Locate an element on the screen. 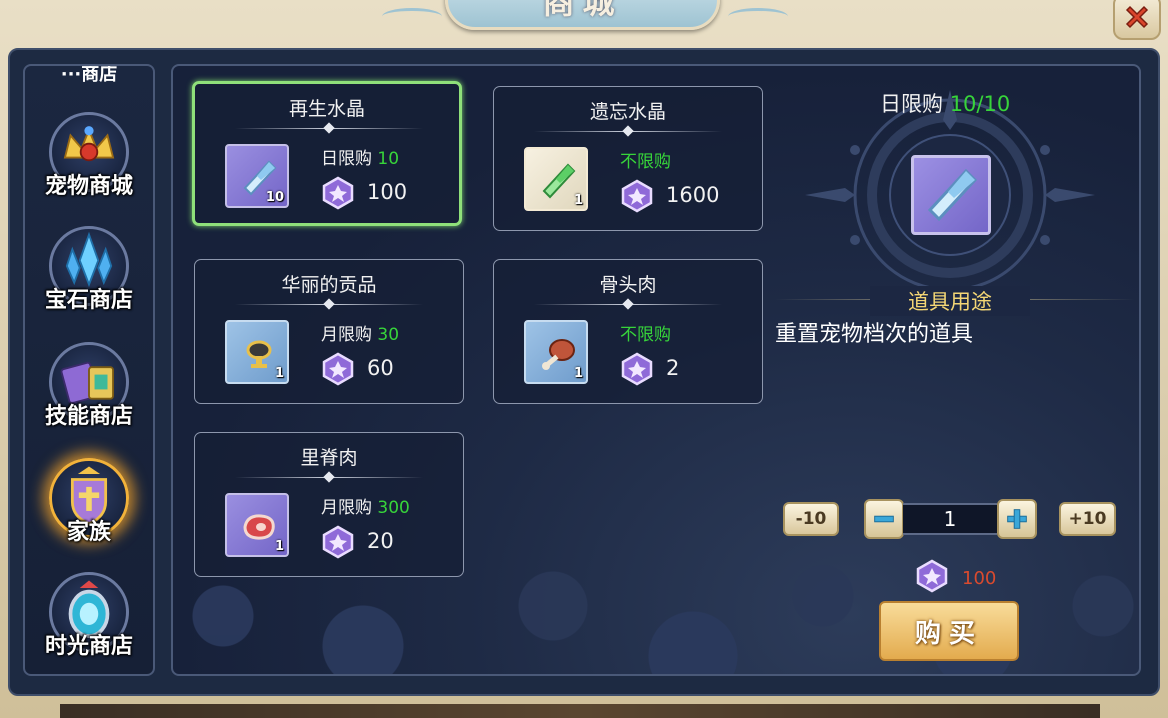  usage-title: 道具用途 is located at coordinates (950, 301).